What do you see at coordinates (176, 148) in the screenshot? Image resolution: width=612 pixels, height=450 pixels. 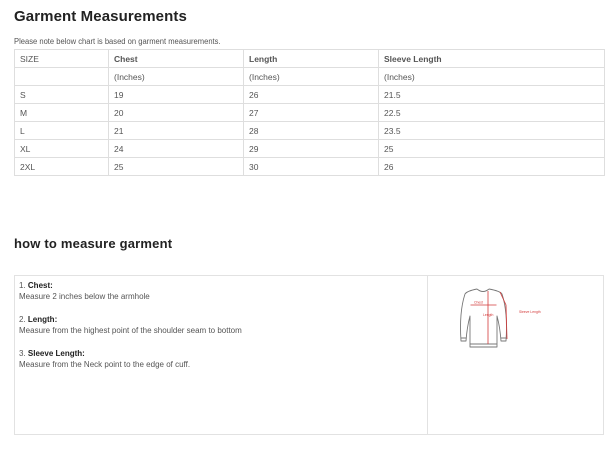 I see `chest-cell: 24` at bounding box center [176, 148].